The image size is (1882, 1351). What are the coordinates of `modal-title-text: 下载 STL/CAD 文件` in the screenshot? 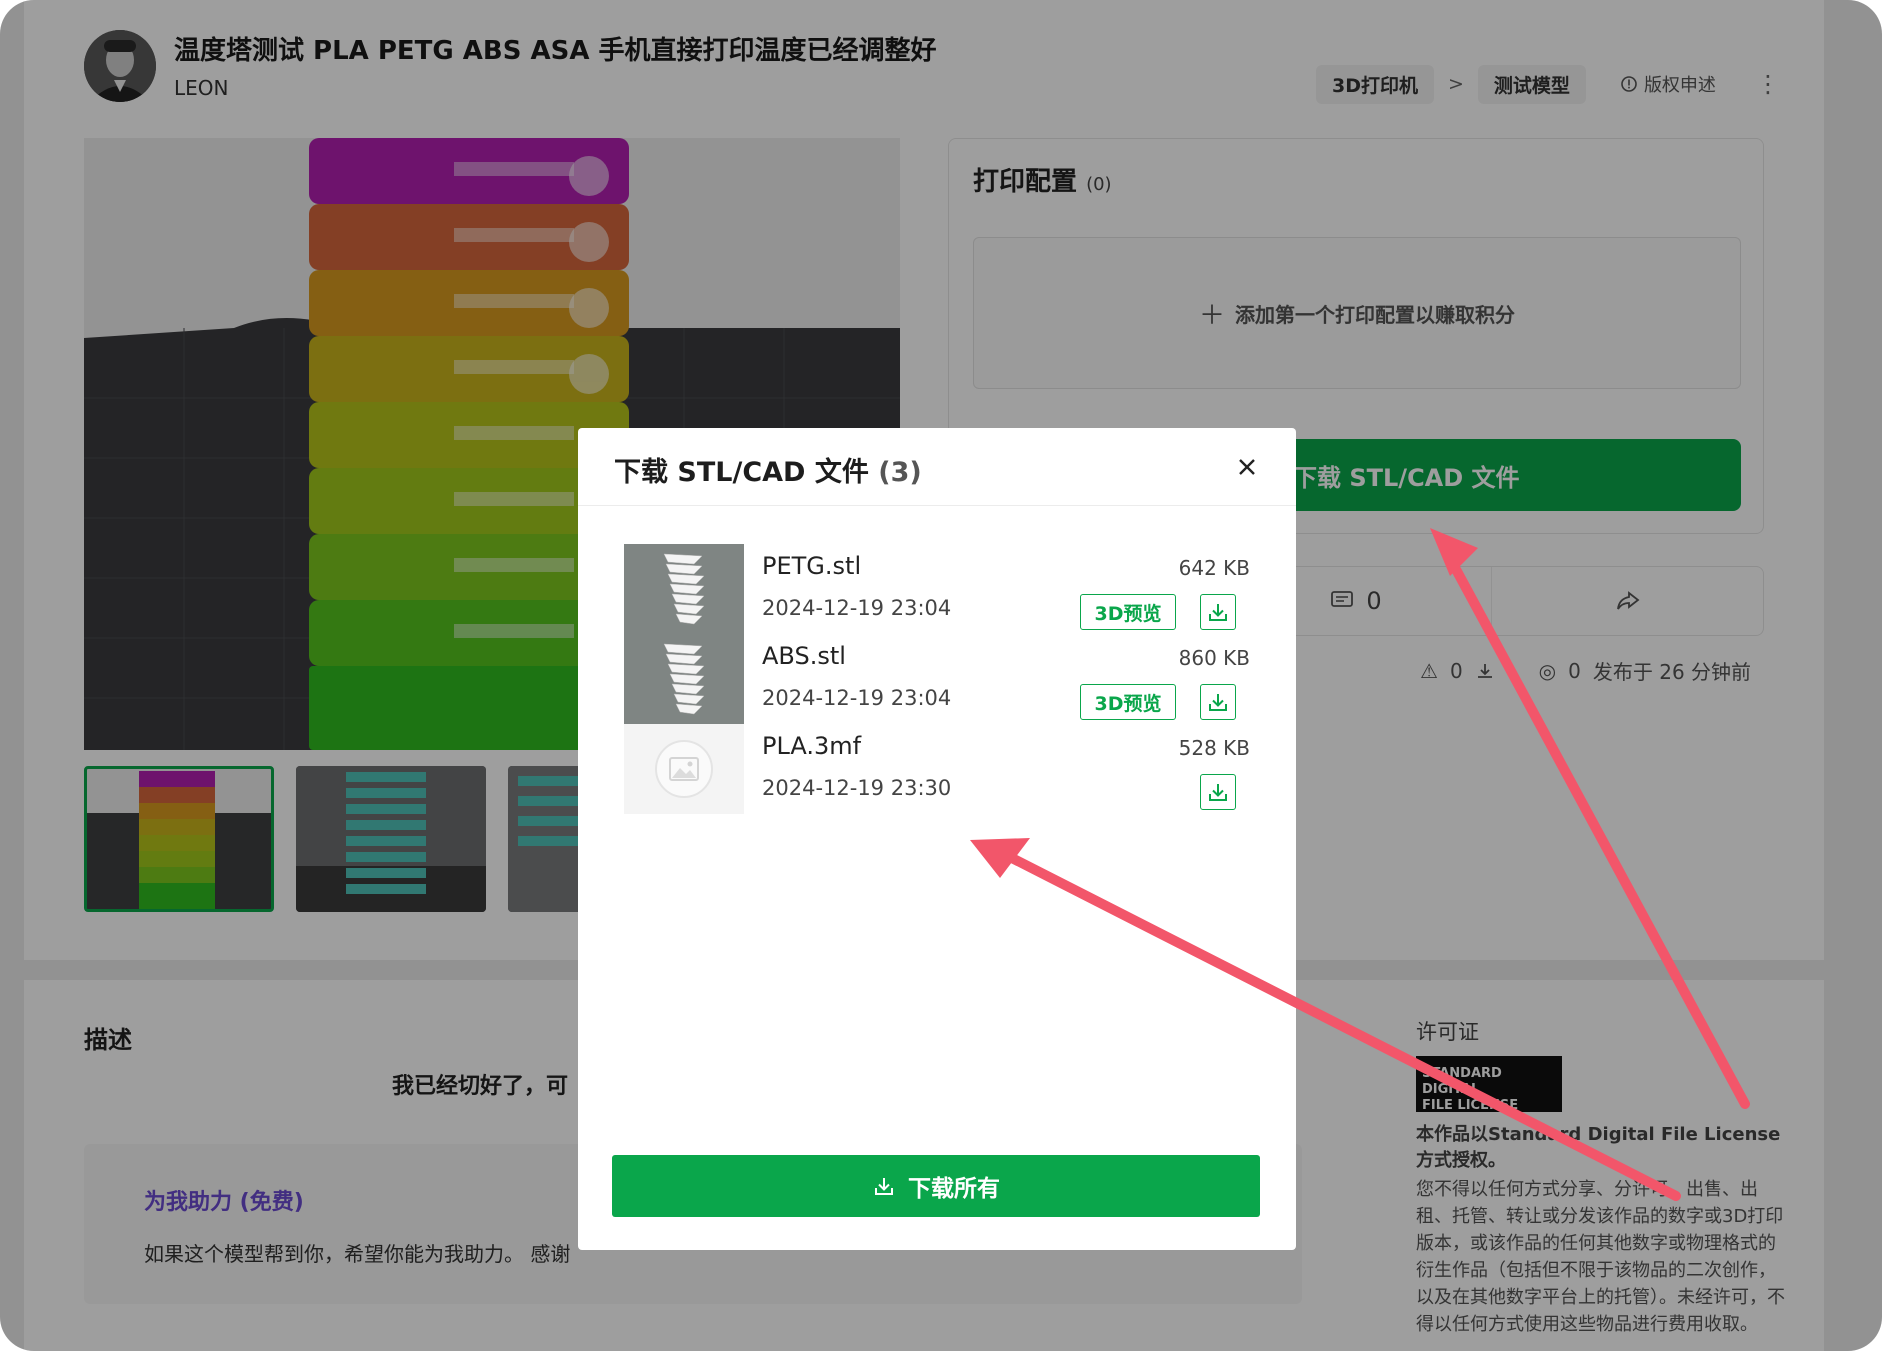 It's located at (741, 472).